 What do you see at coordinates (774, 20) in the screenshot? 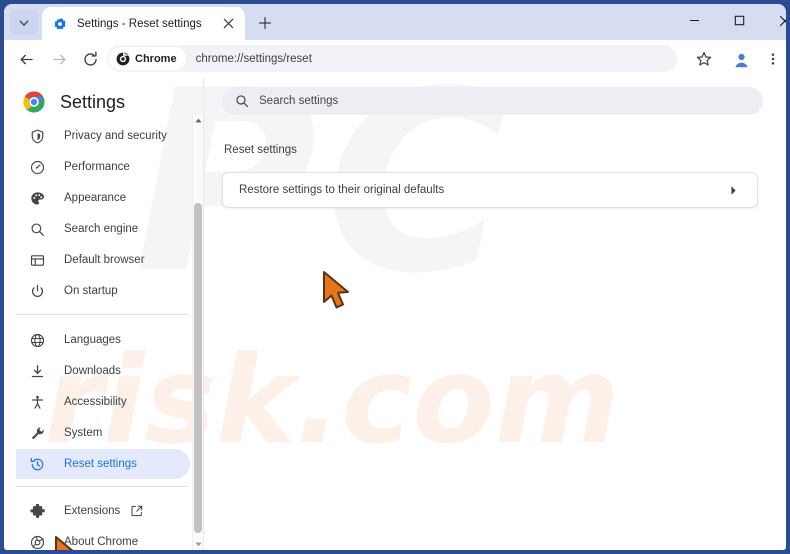
I see `close-button` at bounding box center [774, 20].